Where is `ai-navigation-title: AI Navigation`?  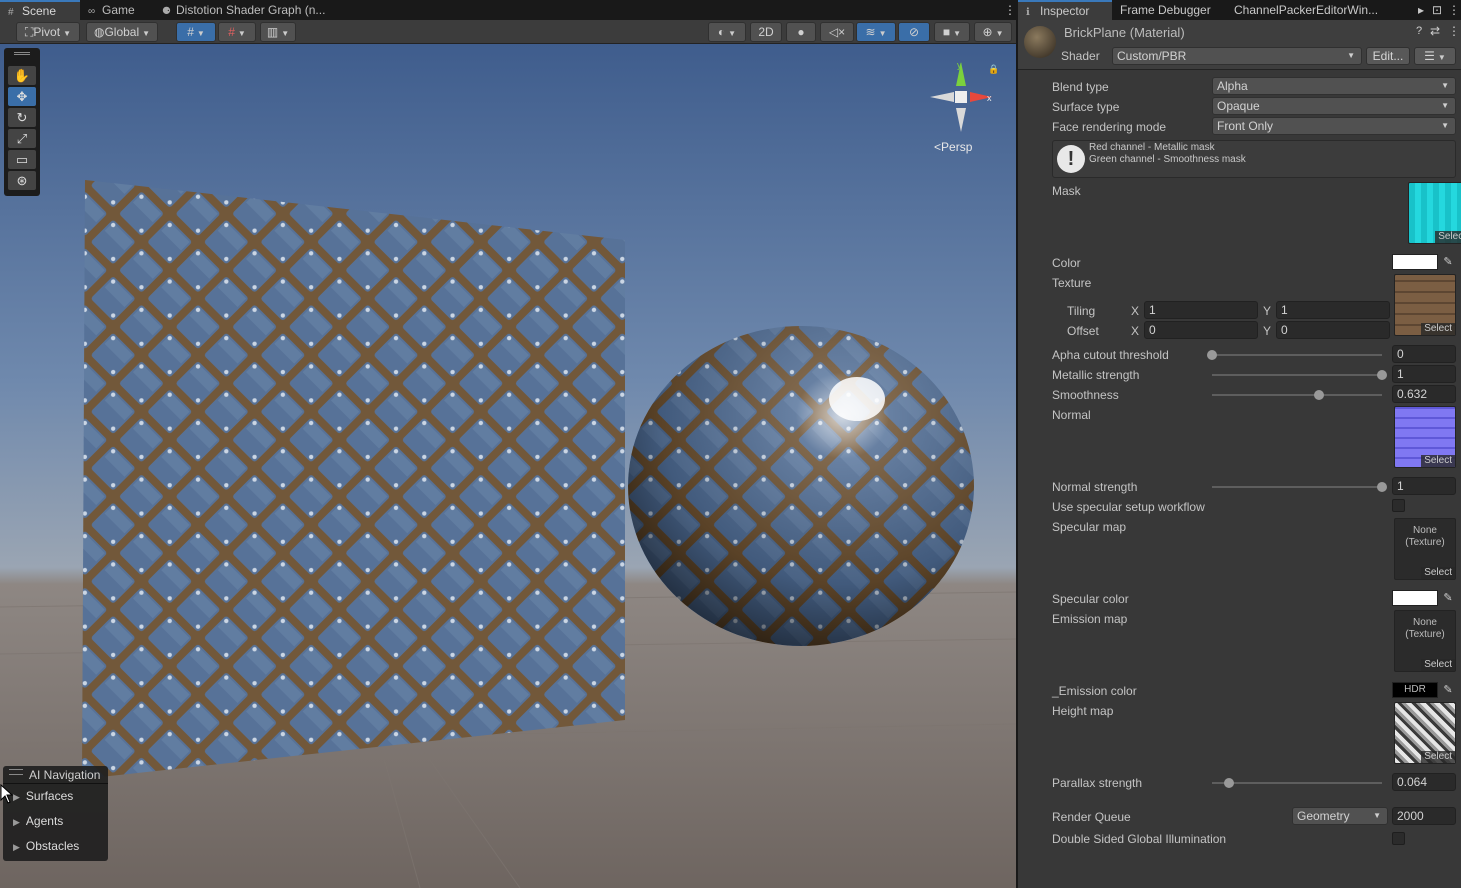 ai-navigation-title: AI Navigation is located at coordinates (55, 775).